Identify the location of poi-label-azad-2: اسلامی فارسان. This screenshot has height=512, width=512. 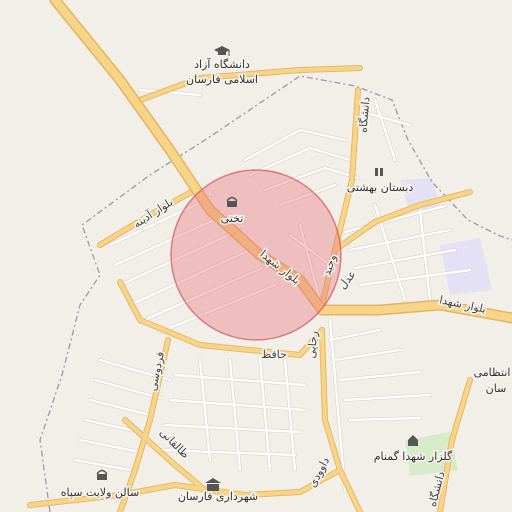
(222, 79).